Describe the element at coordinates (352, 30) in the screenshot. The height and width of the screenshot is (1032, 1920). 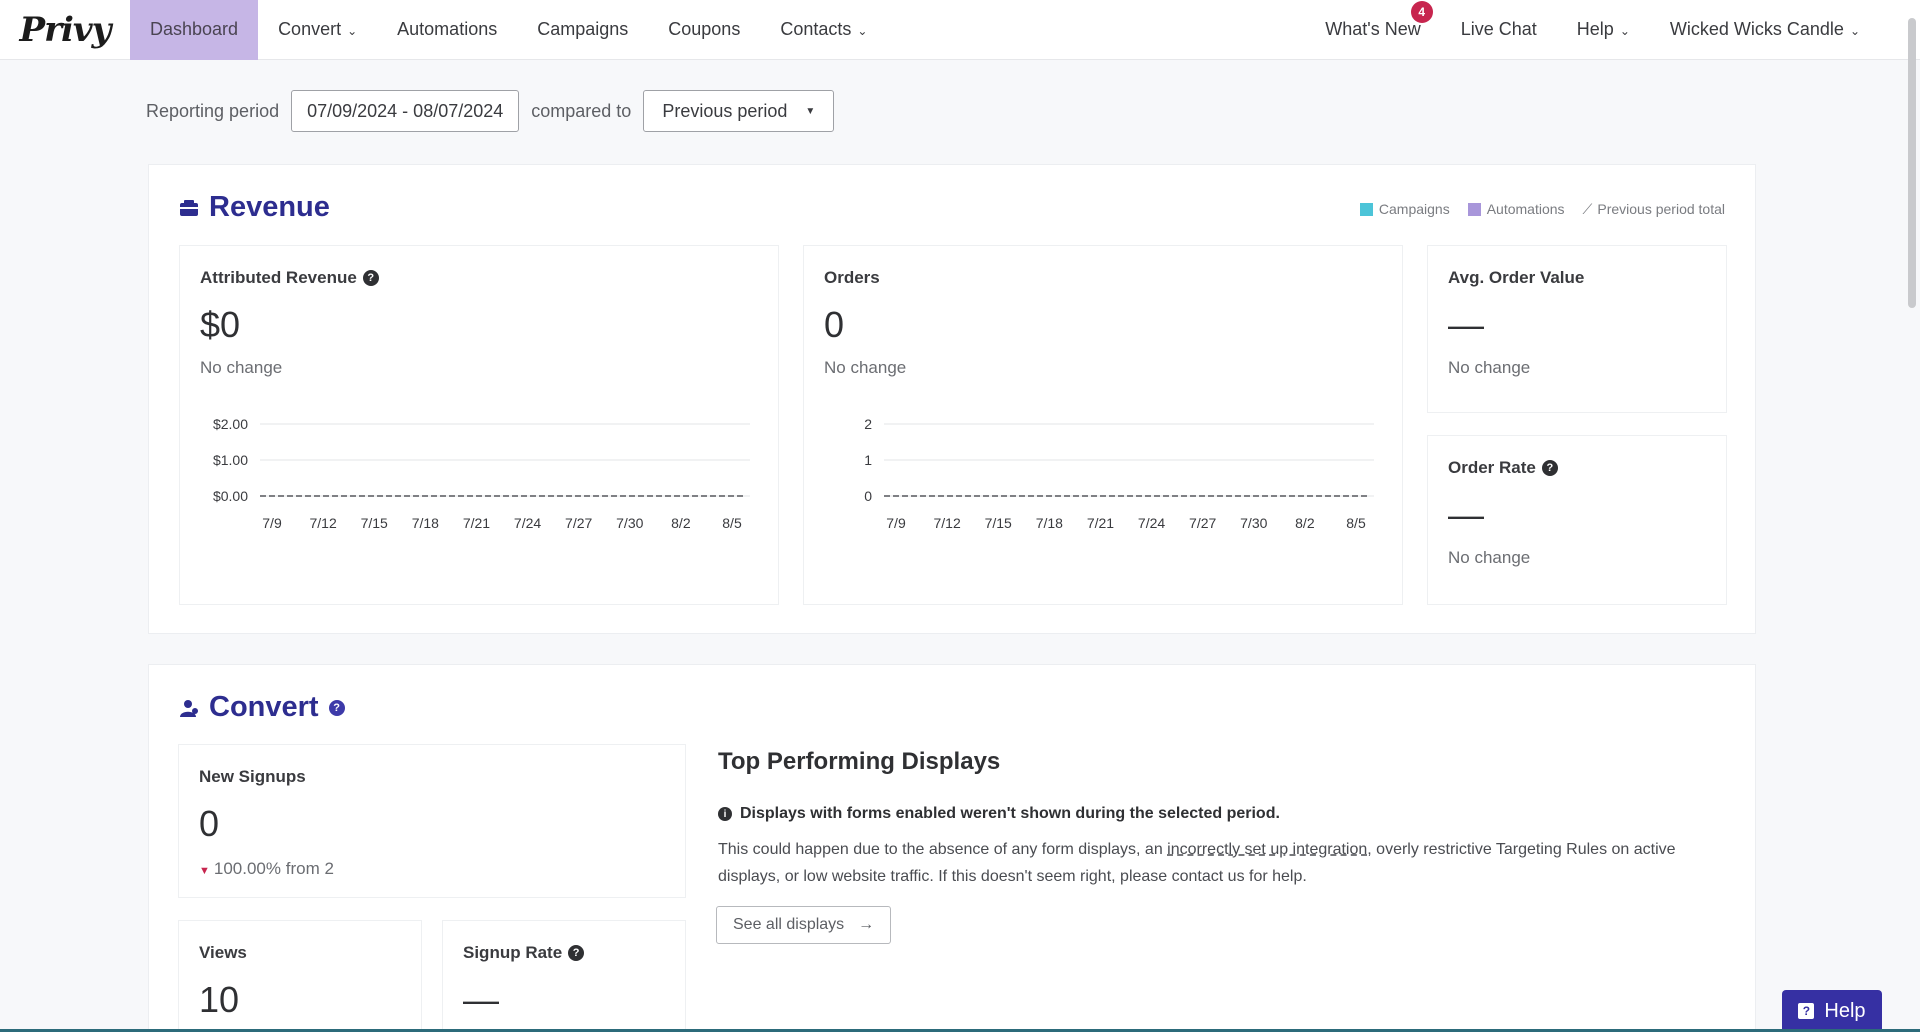
I see `chevron-down-icon: ⌄` at that location.